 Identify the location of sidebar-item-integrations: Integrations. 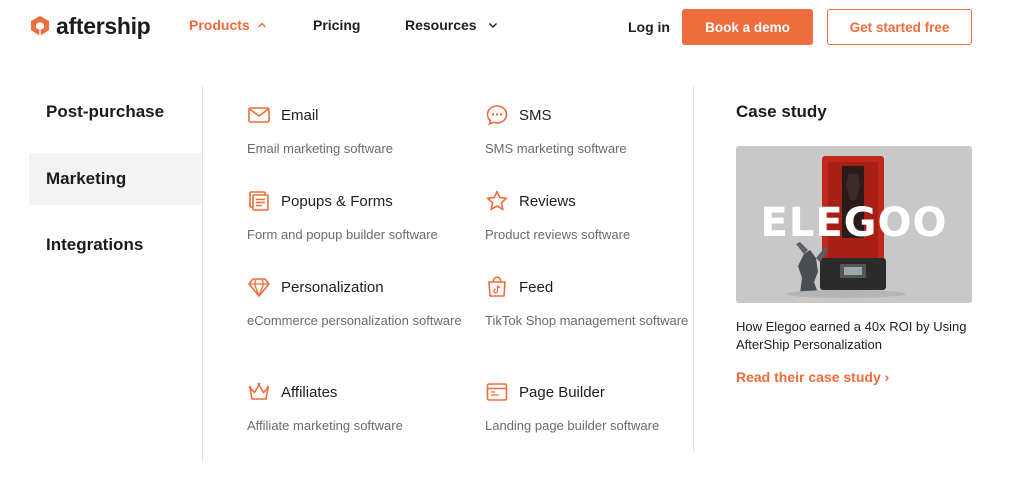
(115, 245).